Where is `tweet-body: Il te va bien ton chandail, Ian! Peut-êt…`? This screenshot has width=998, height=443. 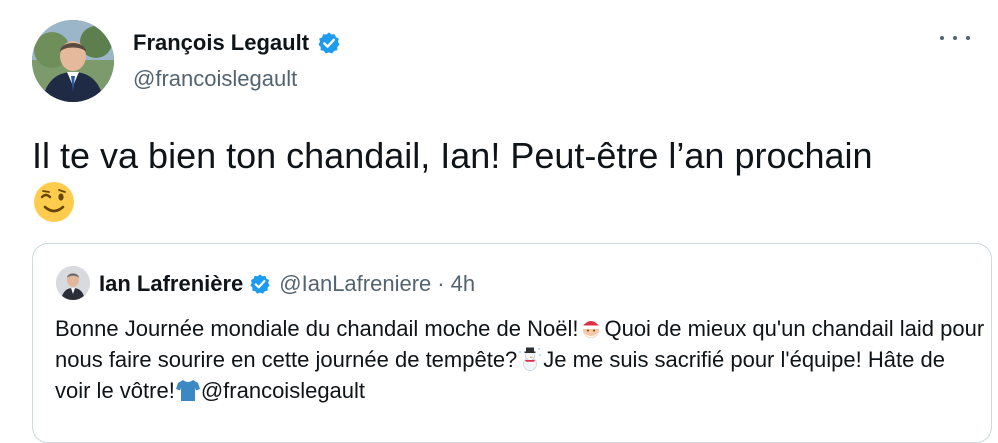
tweet-body: Il te va bien ton chandail, Ian! Peut-êt… is located at coordinates (452, 155).